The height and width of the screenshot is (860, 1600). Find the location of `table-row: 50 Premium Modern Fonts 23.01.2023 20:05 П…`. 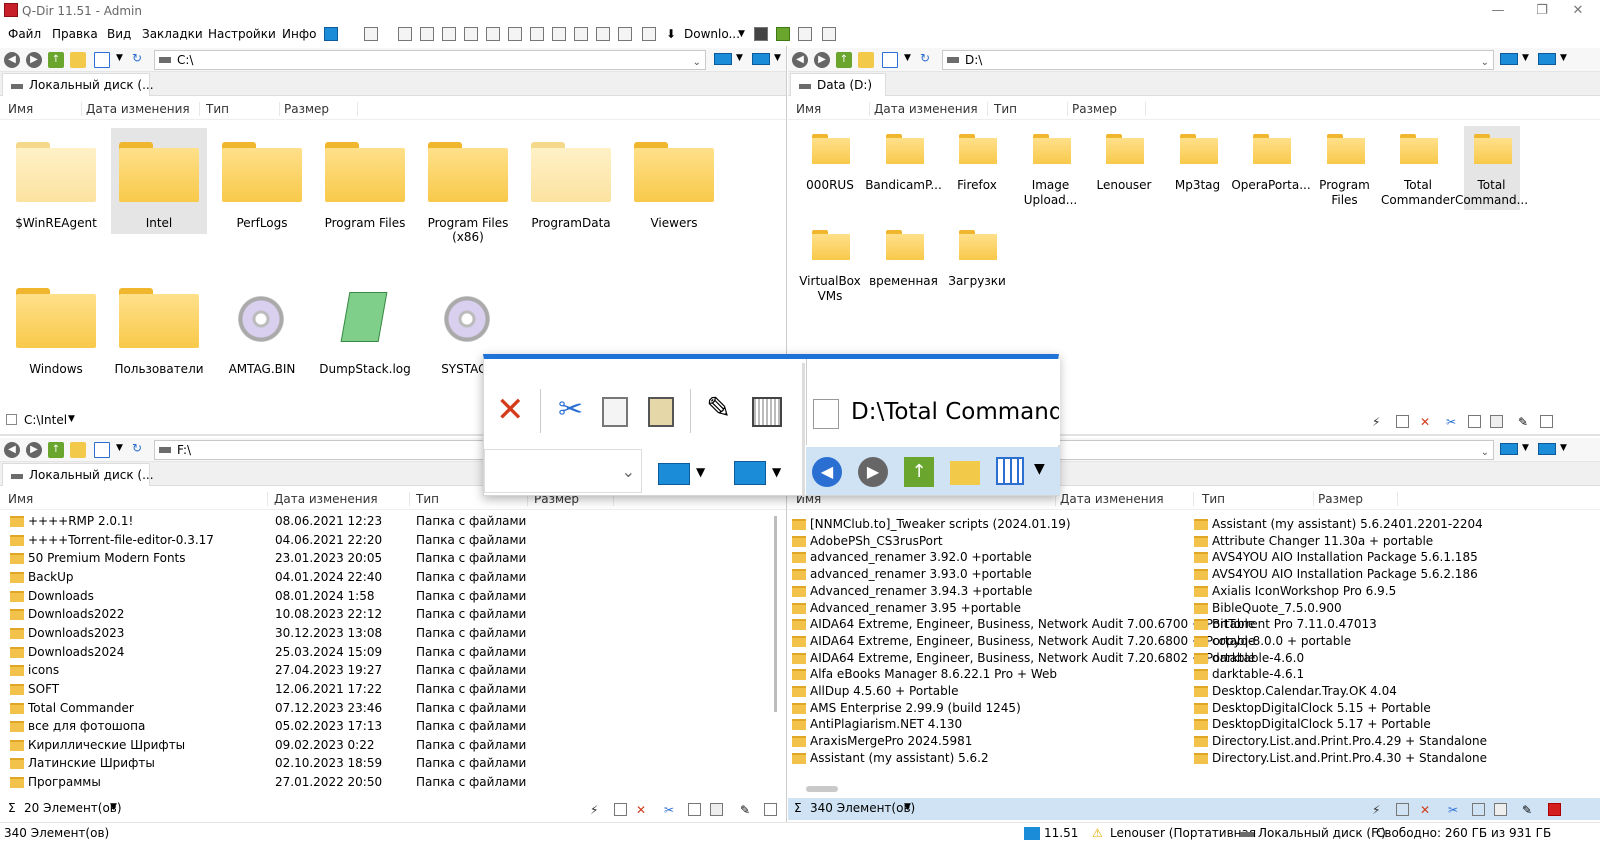

table-row: 50 Premium Modern Fonts 23.01.2023 20:05 П… is located at coordinates (385, 558).